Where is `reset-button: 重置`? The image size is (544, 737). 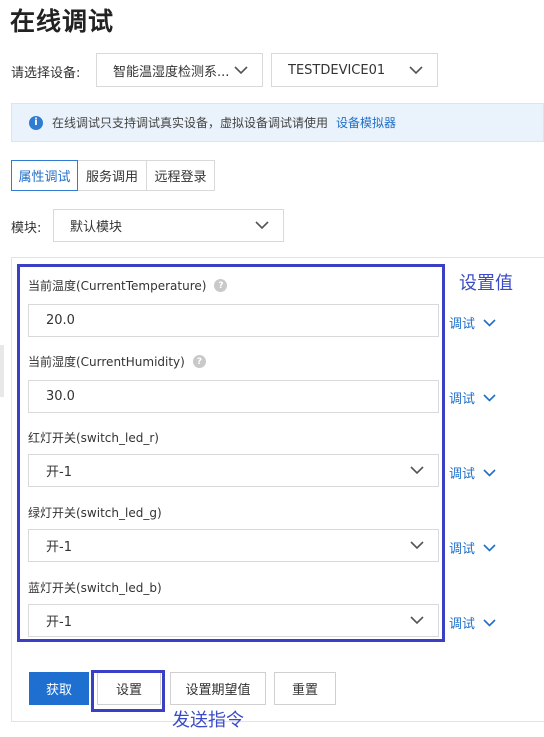 reset-button: 重置 is located at coordinates (305, 688).